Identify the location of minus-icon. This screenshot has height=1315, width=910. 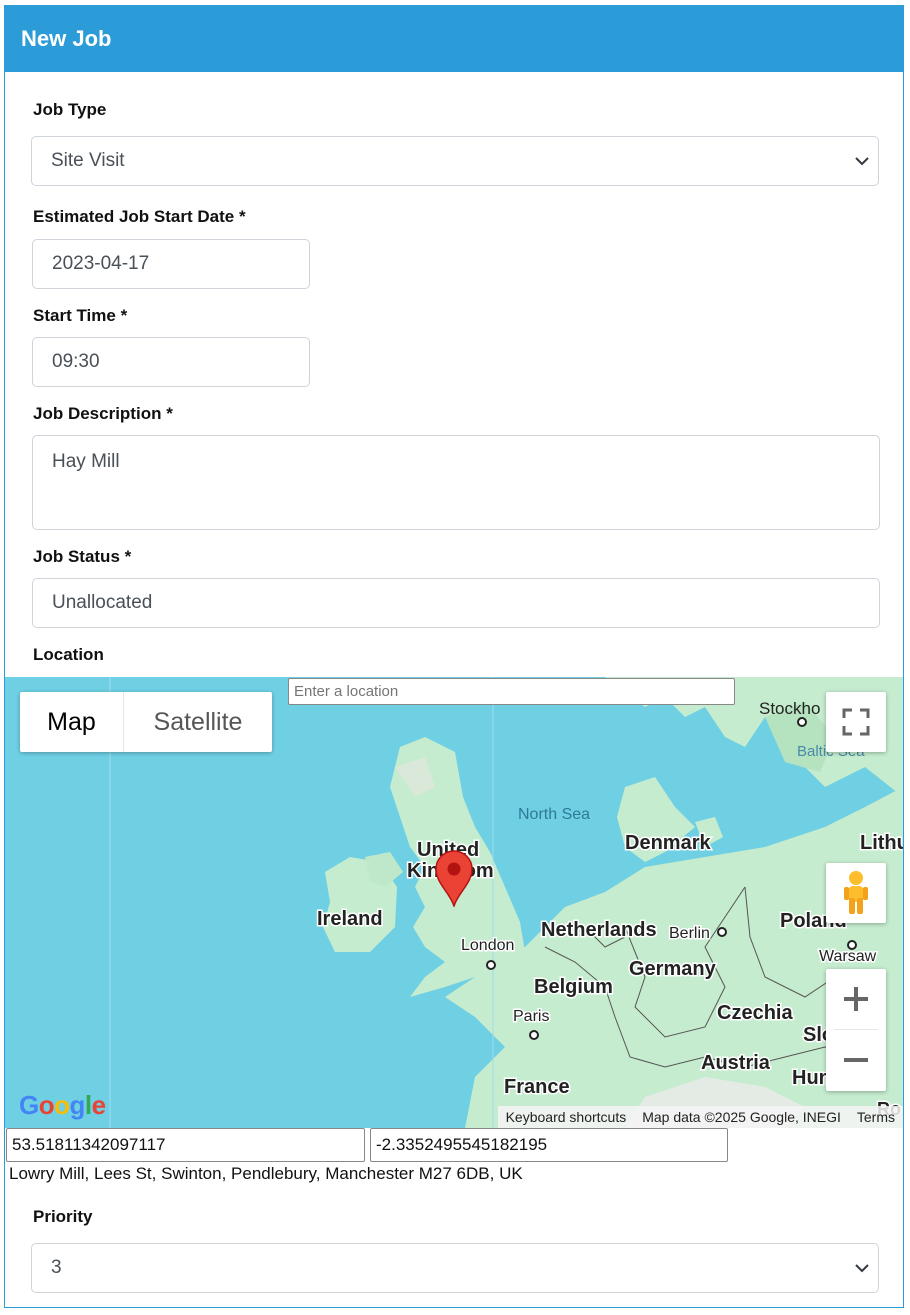
(856, 1060).